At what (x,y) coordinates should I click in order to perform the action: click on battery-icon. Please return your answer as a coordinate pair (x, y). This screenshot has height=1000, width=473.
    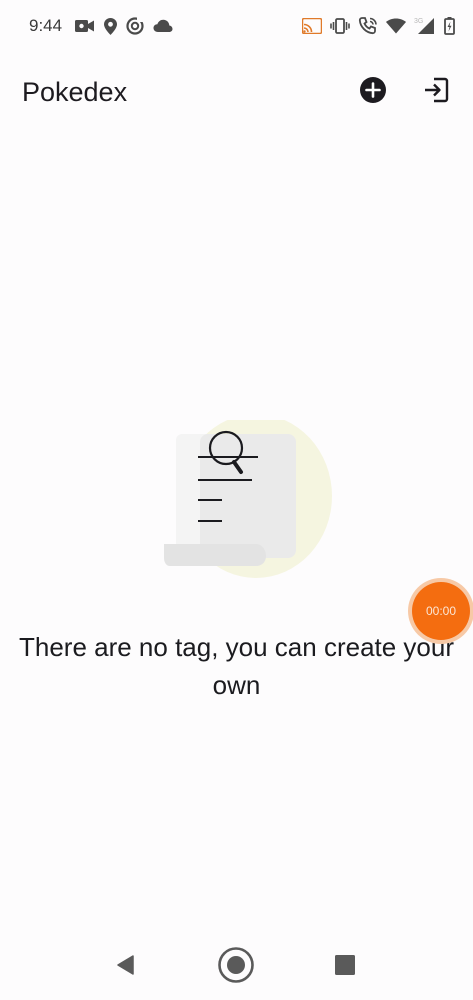
    Looking at the image, I should click on (449, 26).